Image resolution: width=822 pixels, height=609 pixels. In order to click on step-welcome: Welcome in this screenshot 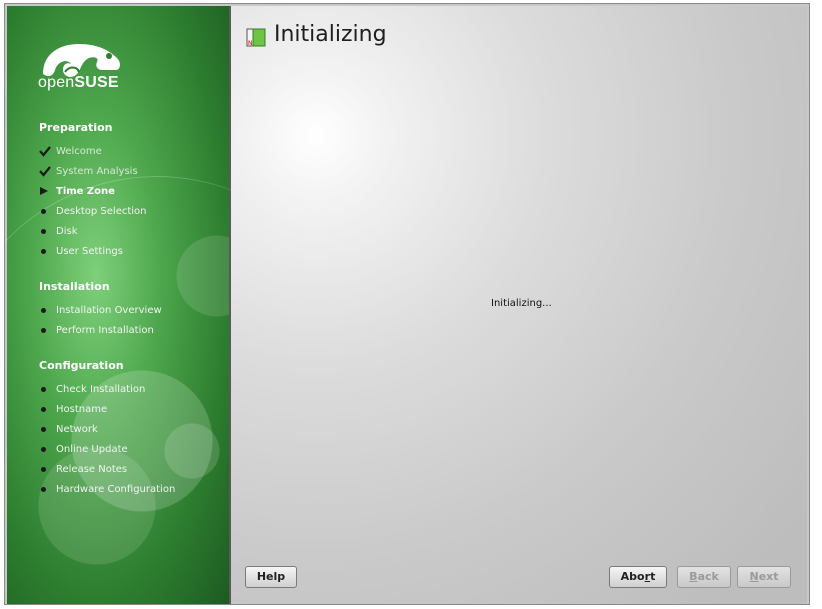, I will do `click(70, 151)`.